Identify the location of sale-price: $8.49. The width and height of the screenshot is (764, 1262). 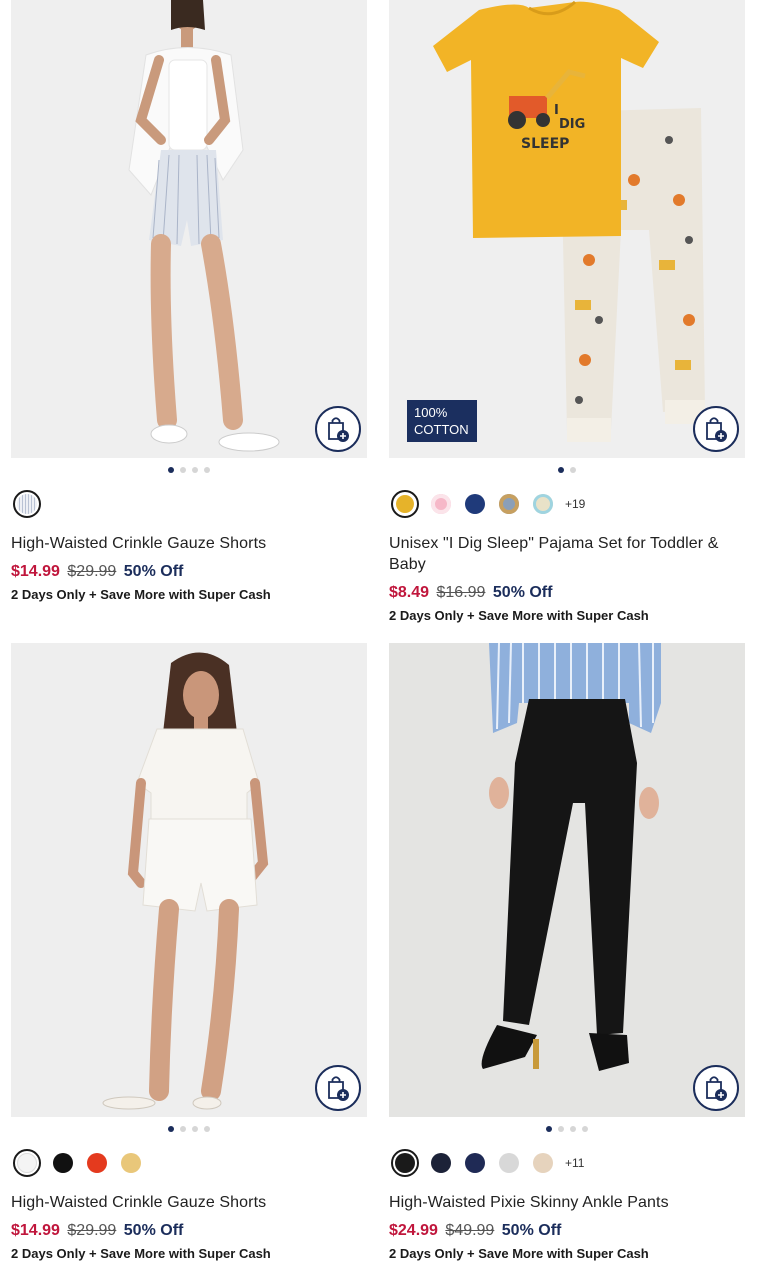
(409, 592).